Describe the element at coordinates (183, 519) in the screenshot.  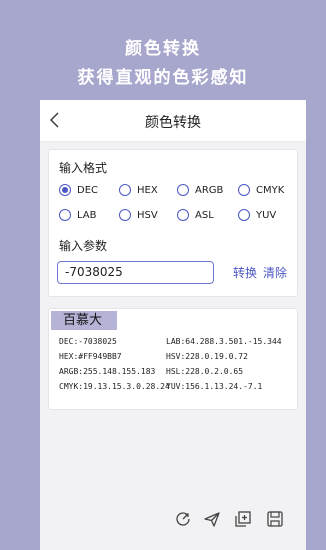
I see `share-icon` at that location.